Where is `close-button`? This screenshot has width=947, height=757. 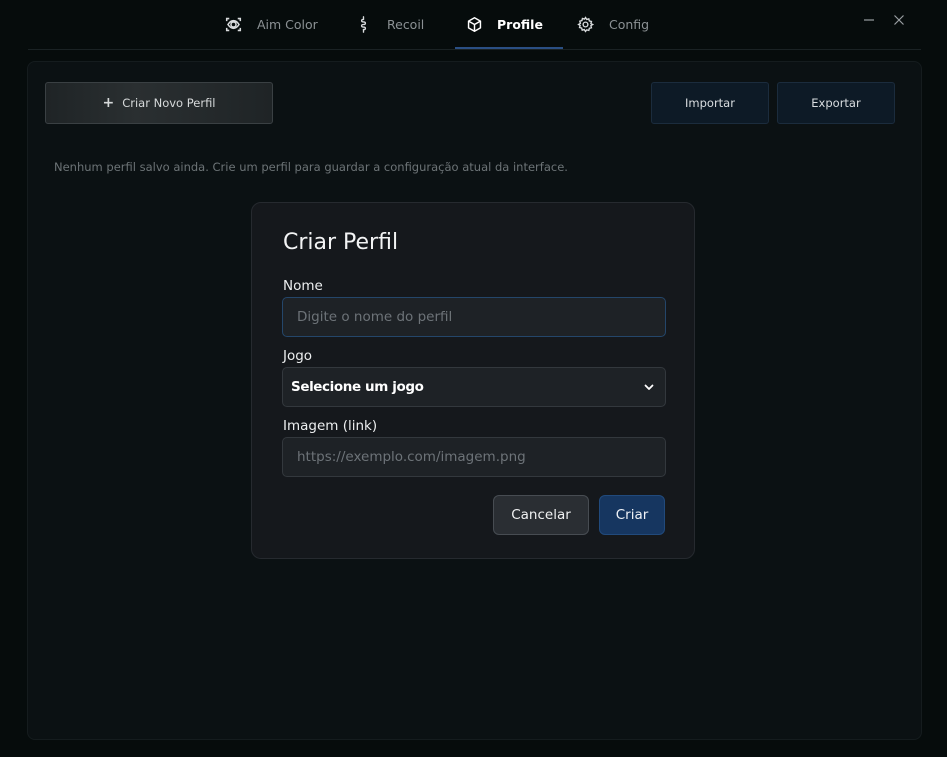 close-button is located at coordinates (899, 20).